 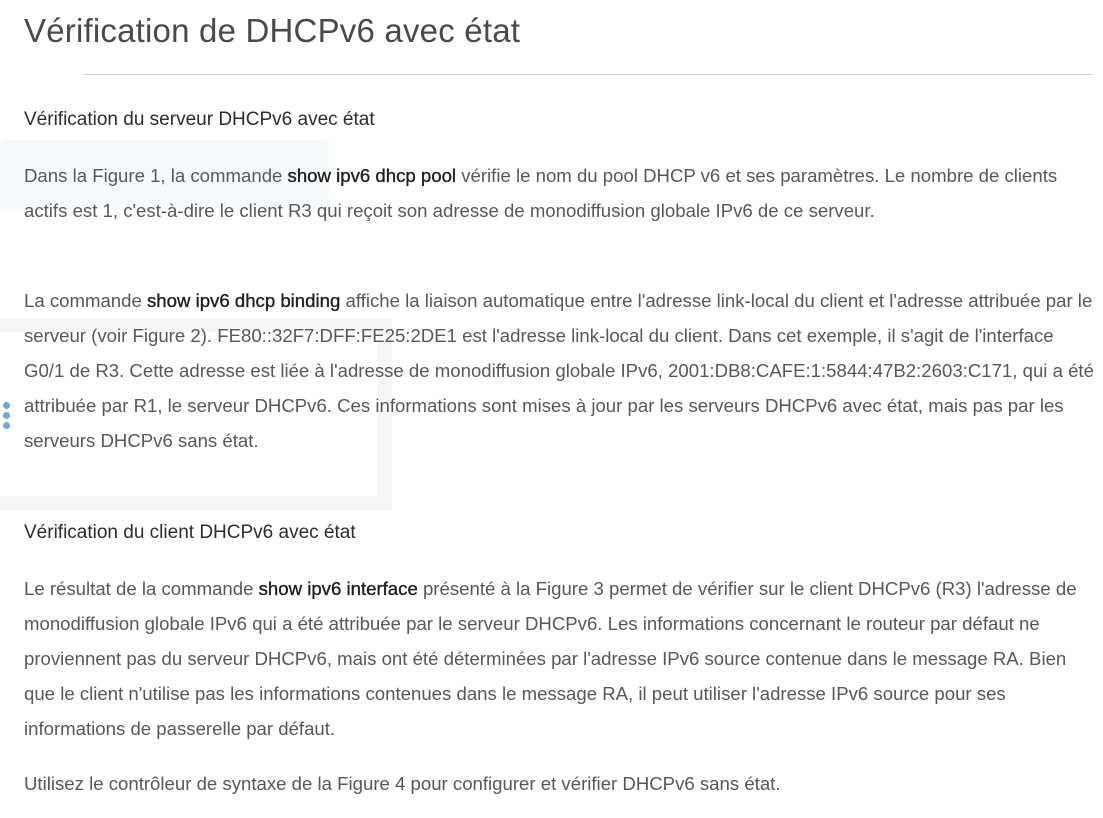 I want to click on paragraph-text: La commande, so click(x=85, y=300).